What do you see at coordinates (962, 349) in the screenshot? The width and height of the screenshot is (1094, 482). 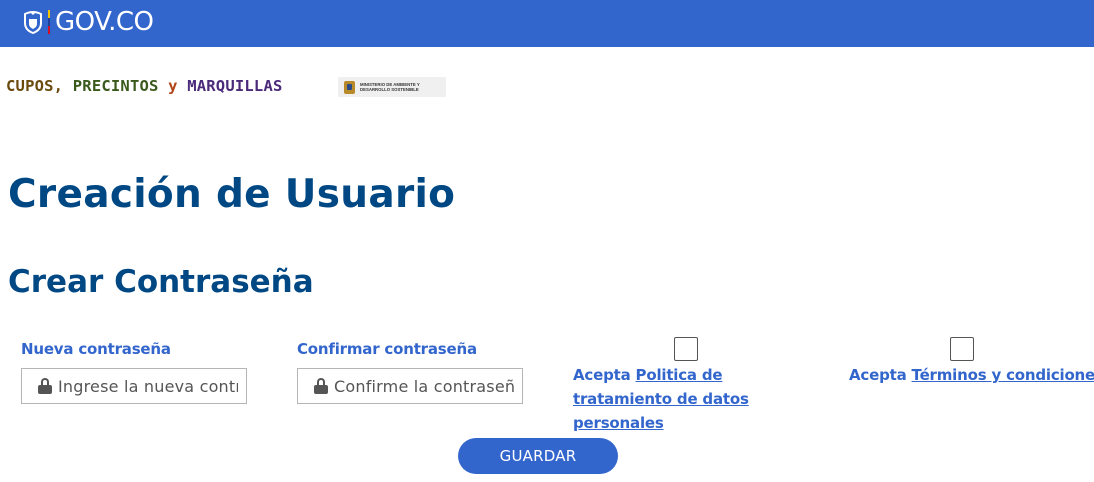 I see `terms-checkbox` at bounding box center [962, 349].